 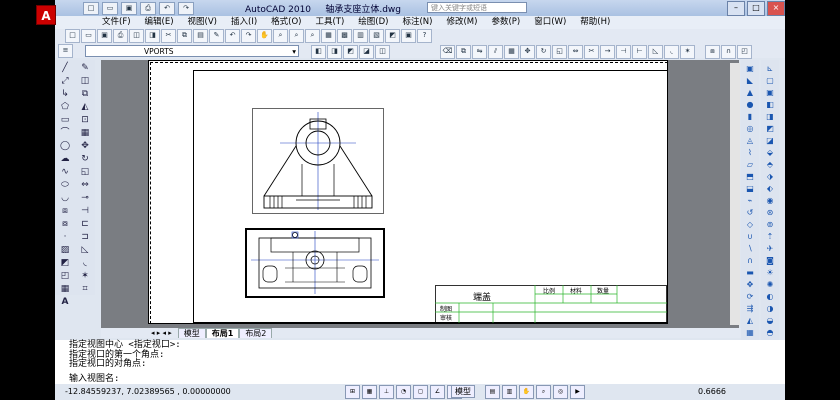 I want to click on tab-layout1: 布局1, so click(x=222, y=333).